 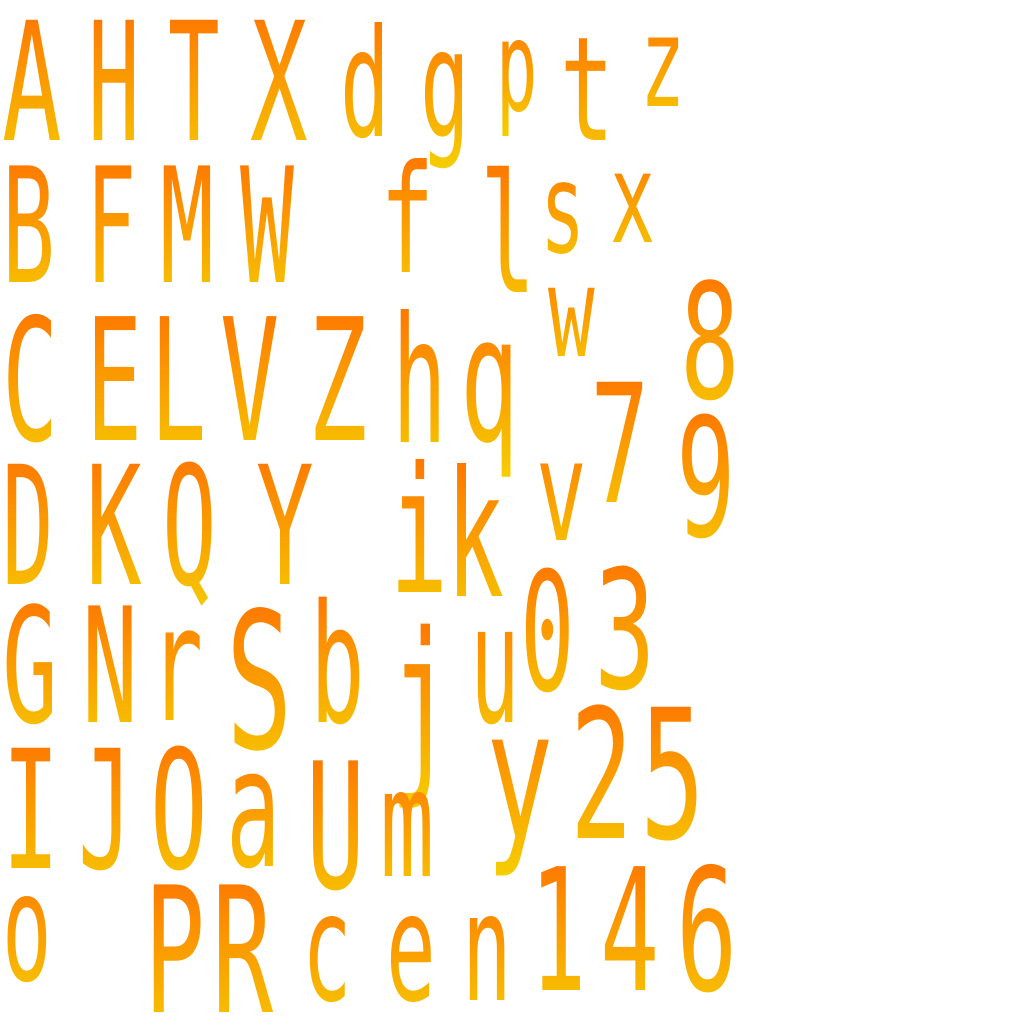 What do you see at coordinates (105, 812) in the screenshot?
I see `glyph-J: J` at bounding box center [105, 812].